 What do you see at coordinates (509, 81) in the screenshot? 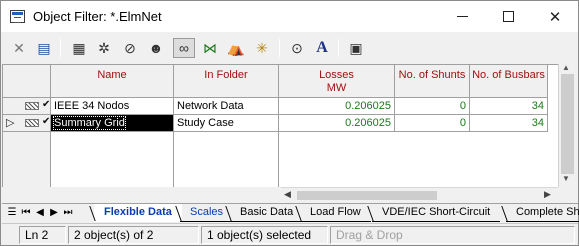
I see `column-header-busbars: No. of Busbars` at bounding box center [509, 81].